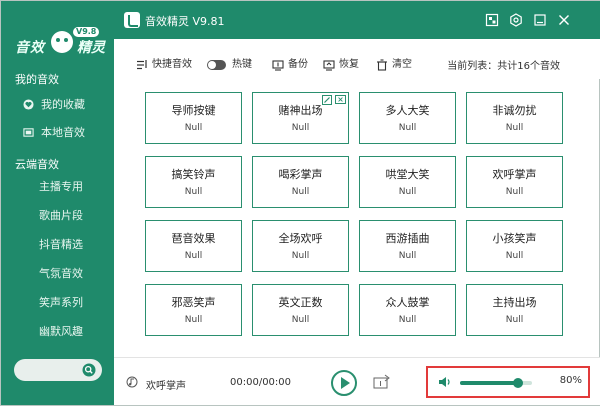  I want to click on sound-card: 西游插曲 Null, so click(407, 246).